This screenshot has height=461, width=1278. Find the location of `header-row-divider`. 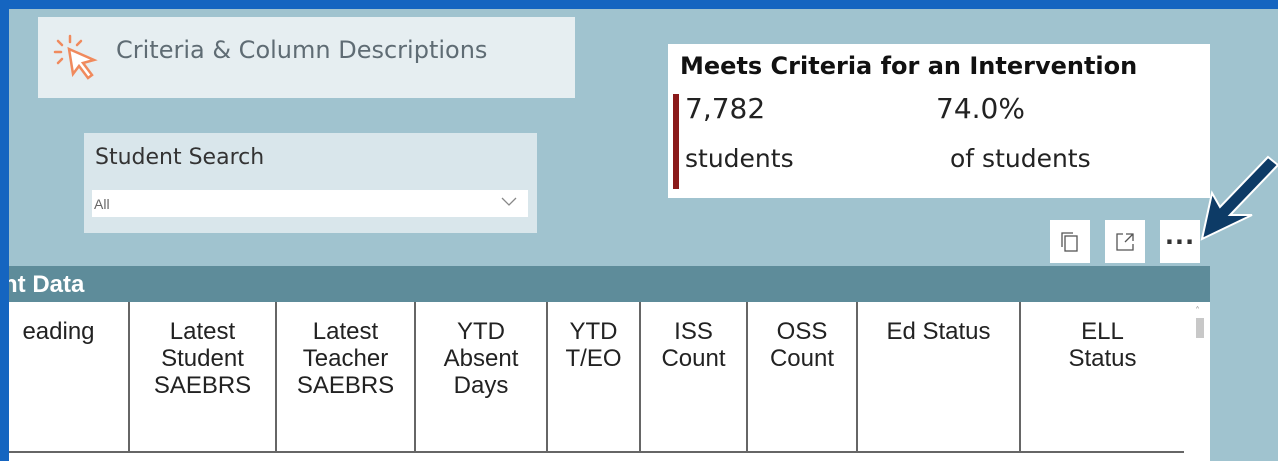

header-row-divider is located at coordinates (596, 452).